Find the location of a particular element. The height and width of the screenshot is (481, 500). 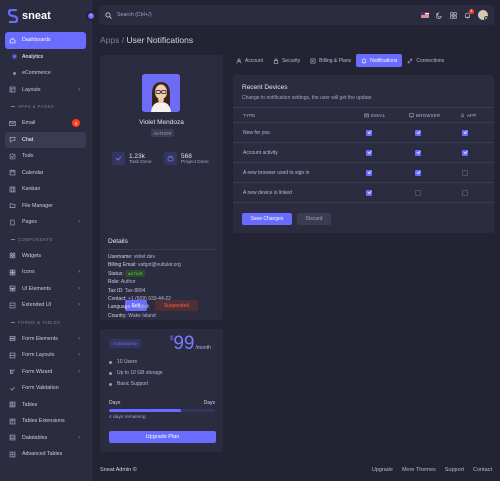

user-avatar is located at coordinates (483, 15).